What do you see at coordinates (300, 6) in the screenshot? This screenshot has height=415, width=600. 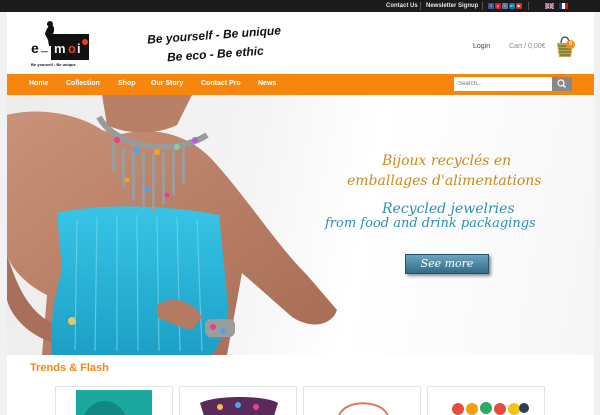 I see `top-bar: Contact Us Newsletter Signup f p i in ▶` at bounding box center [300, 6].